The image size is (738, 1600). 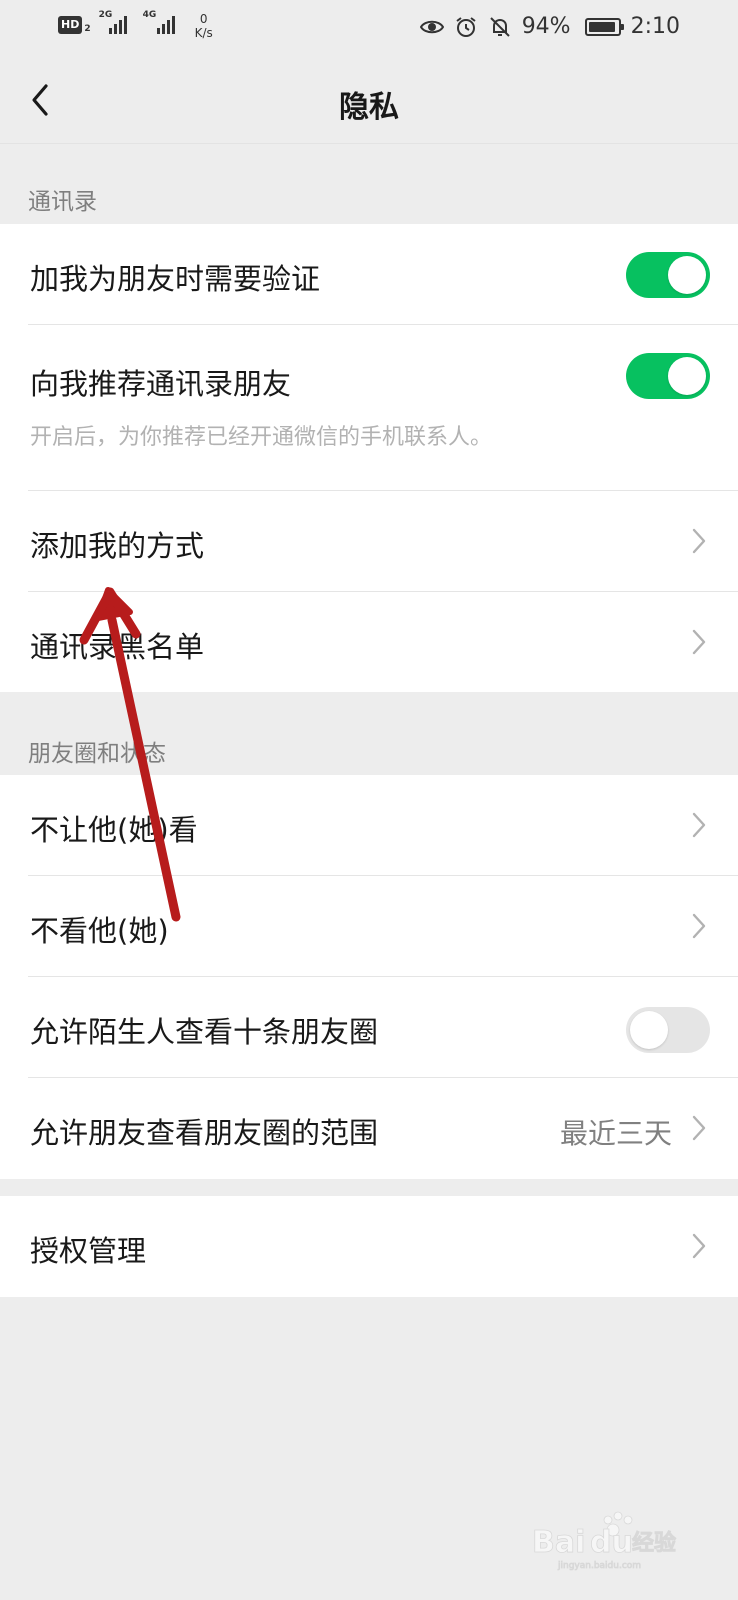 What do you see at coordinates (99, 931) in the screenshot?
I see `setting-label: 不看他(她)` at bounding box center [99, 931].